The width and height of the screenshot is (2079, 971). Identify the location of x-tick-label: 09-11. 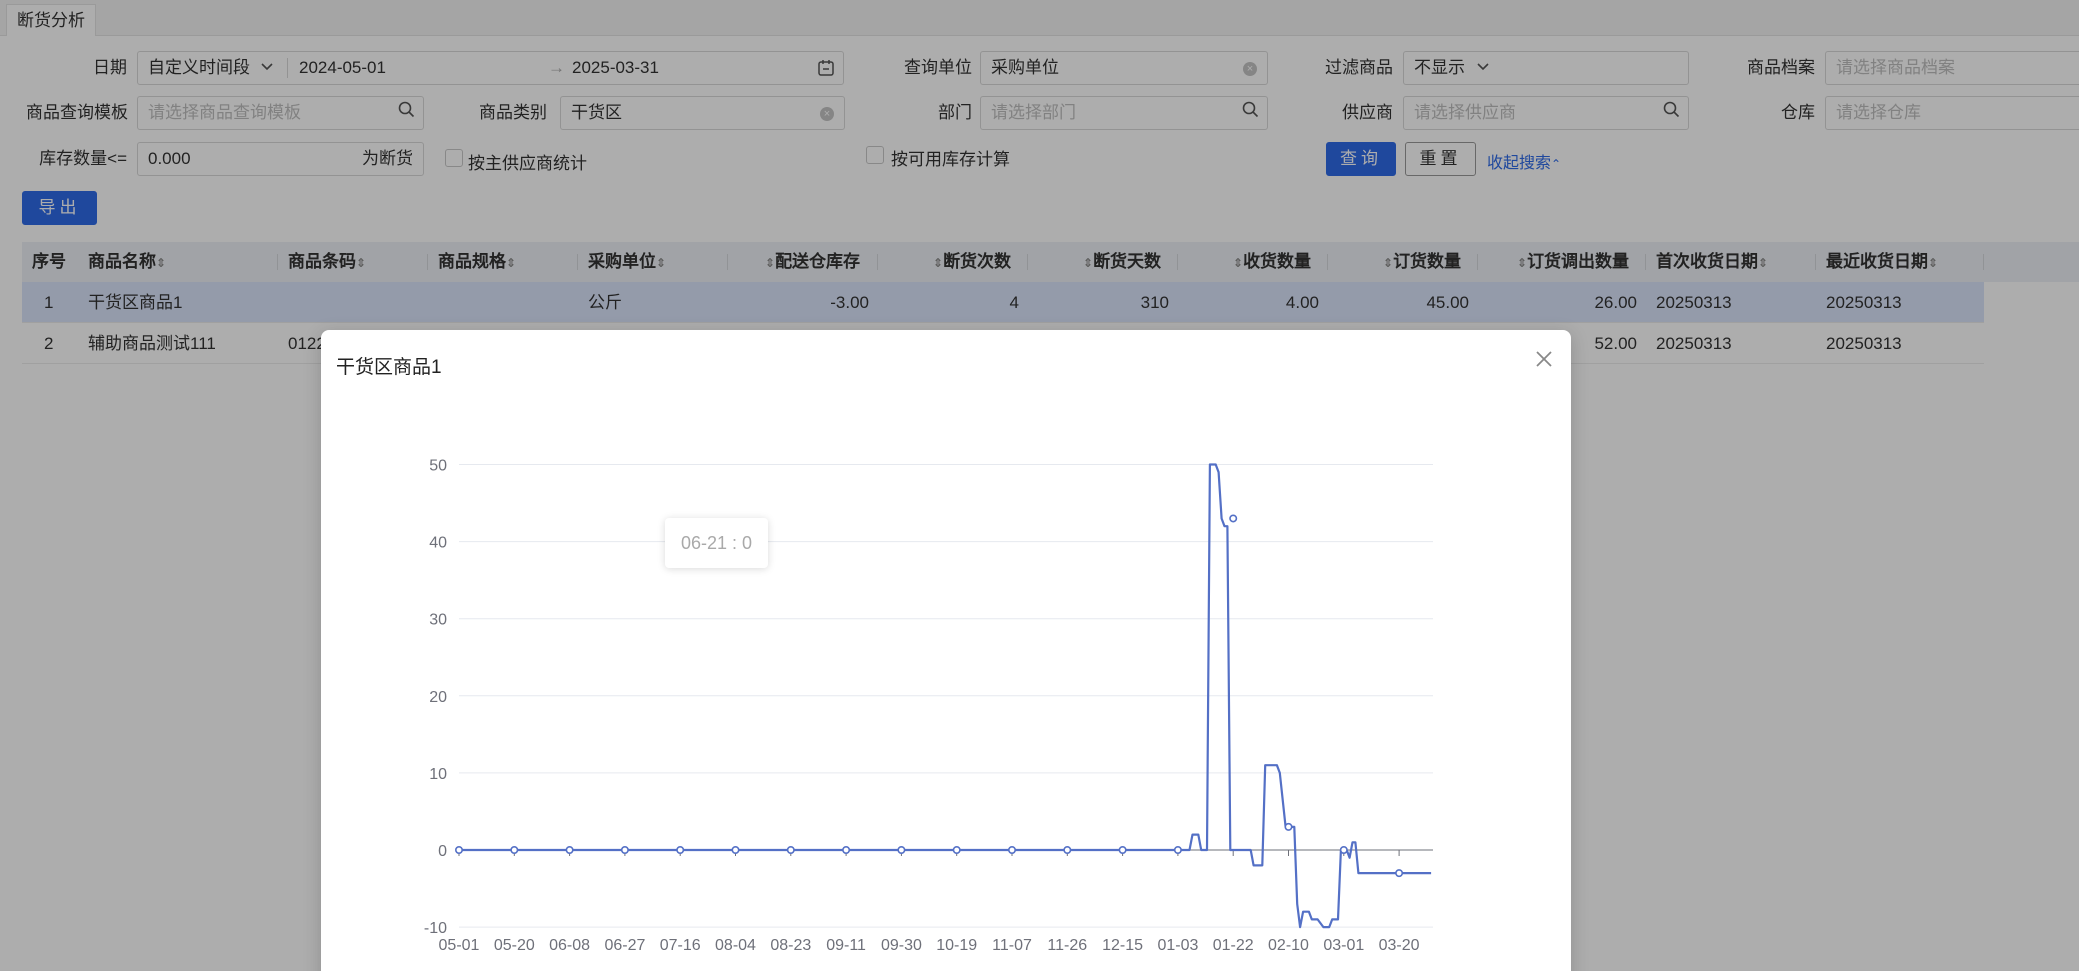
(846, 945).